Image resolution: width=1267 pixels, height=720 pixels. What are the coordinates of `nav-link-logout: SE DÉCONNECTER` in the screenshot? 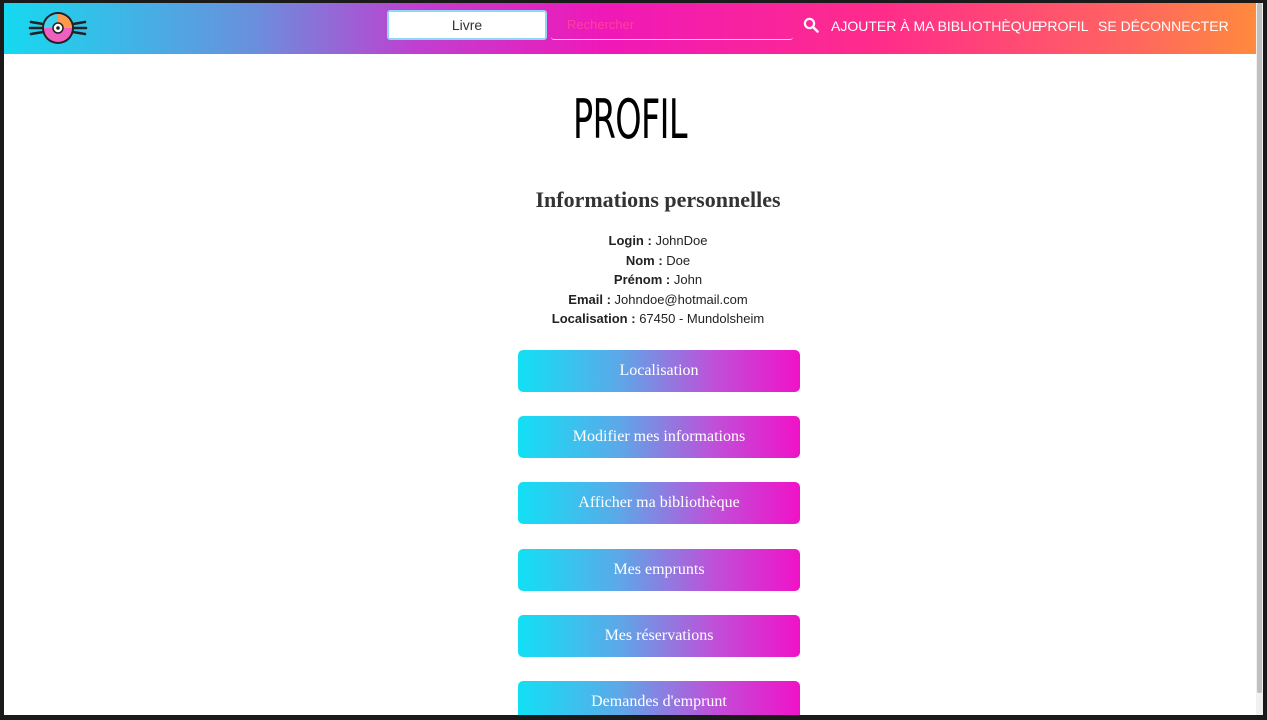 It's located at (1163, 26).